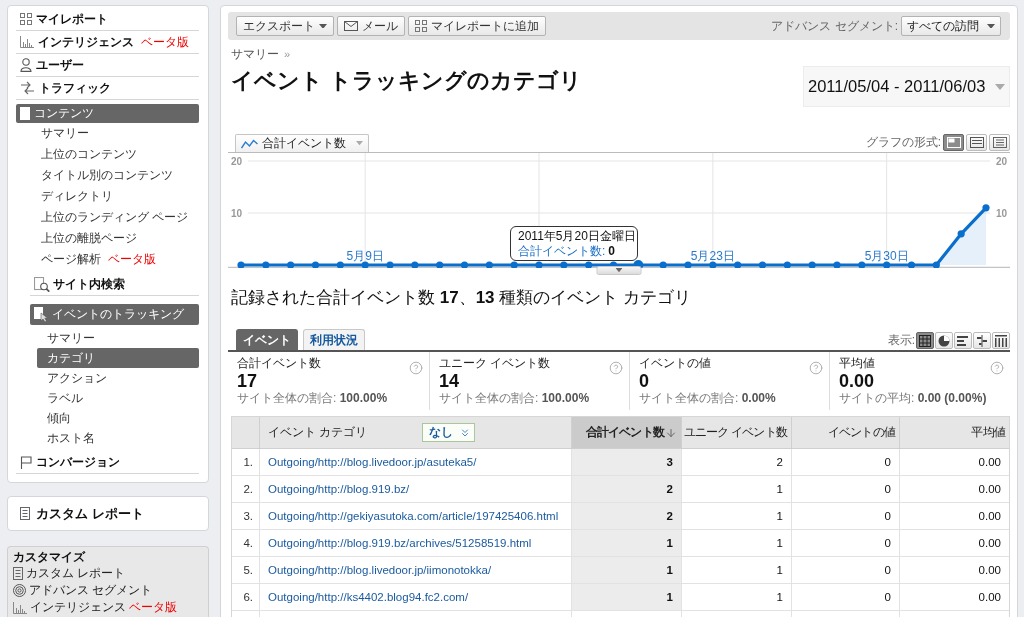 The width and height of the screenshot is (1024, 617). I want to click on column-header: イベントの値, so click(846, 432).